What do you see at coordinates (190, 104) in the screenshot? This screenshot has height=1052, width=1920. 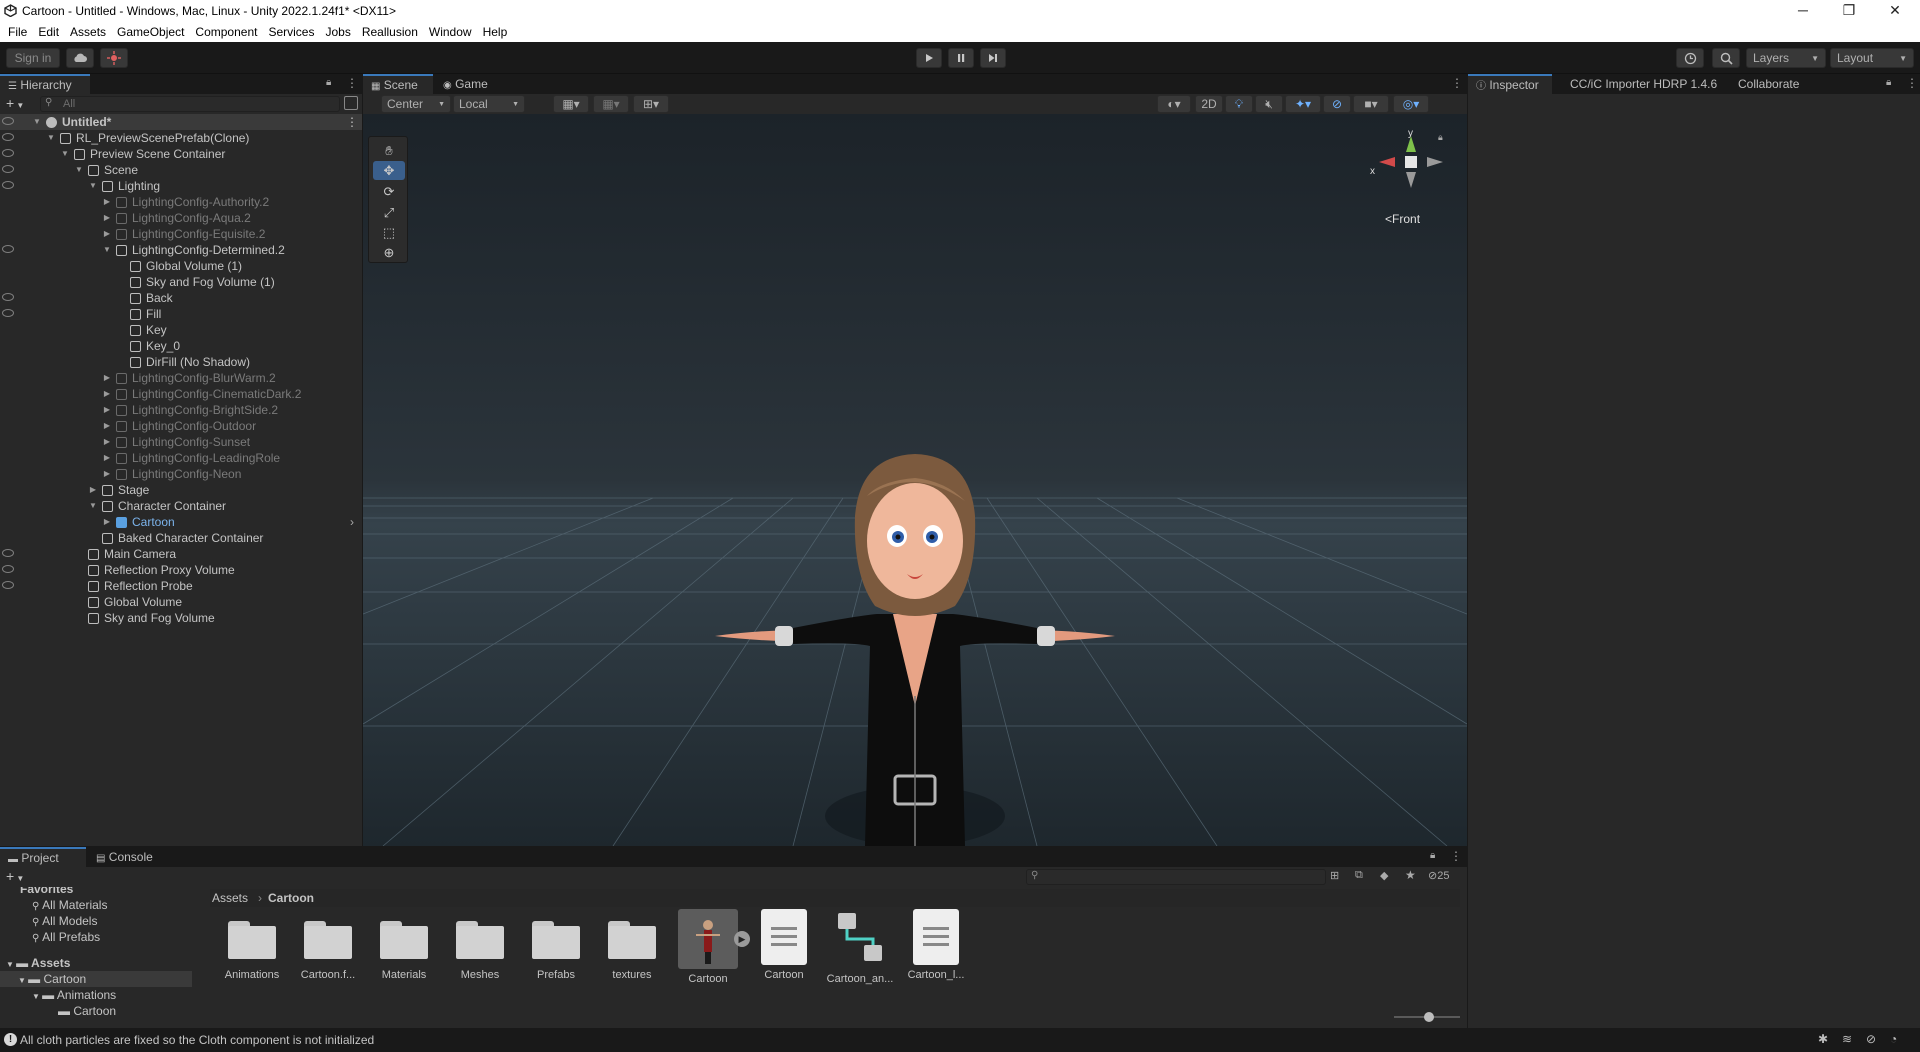 I see `hierarchy-search-input: ⚲ All` at bounding box center [190, 104].